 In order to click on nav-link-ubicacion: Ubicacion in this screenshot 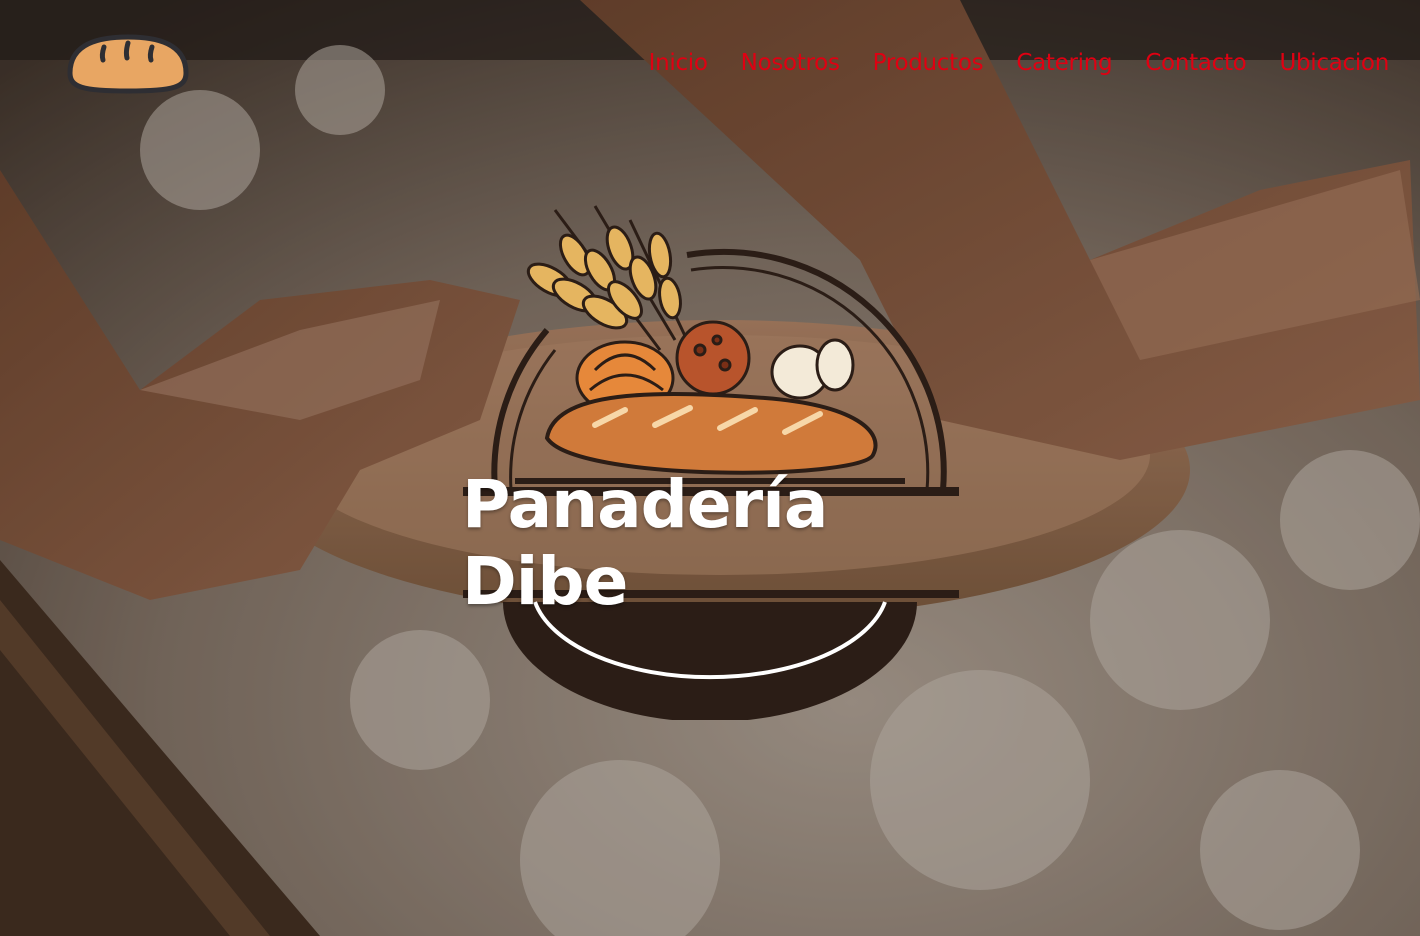, I will do `click(1334, 63)`.